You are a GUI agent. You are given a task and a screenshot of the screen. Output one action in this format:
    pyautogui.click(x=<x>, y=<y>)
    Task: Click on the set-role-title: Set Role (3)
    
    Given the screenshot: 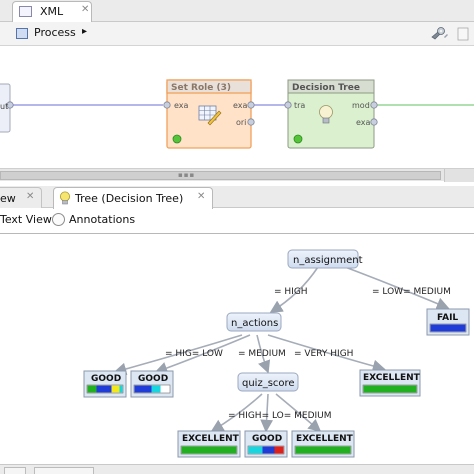 What is the action you would take?
    pyautogui.click(x=201, y=88)
    